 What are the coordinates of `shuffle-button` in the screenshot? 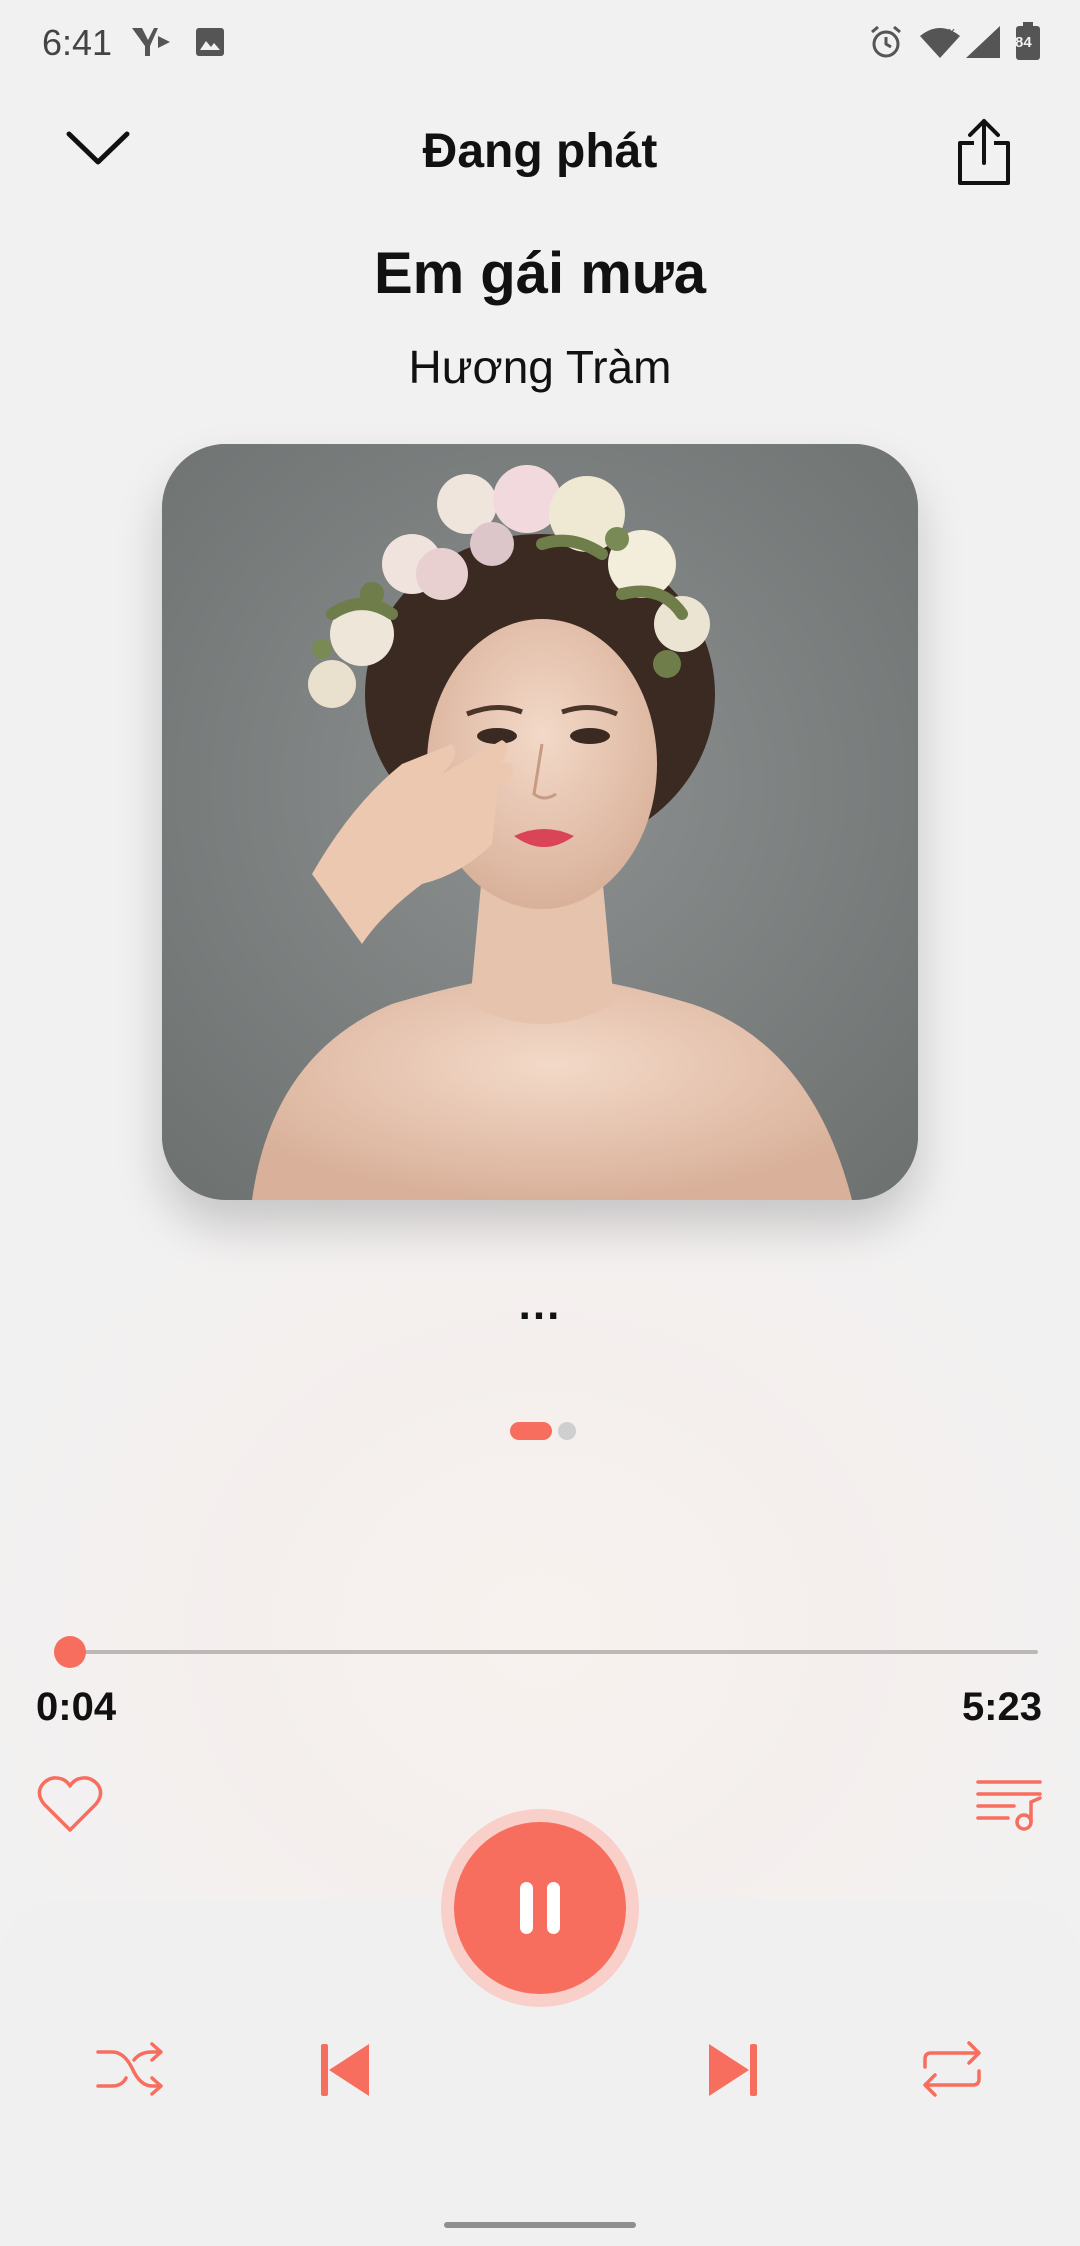 It's located at (130, 2069).